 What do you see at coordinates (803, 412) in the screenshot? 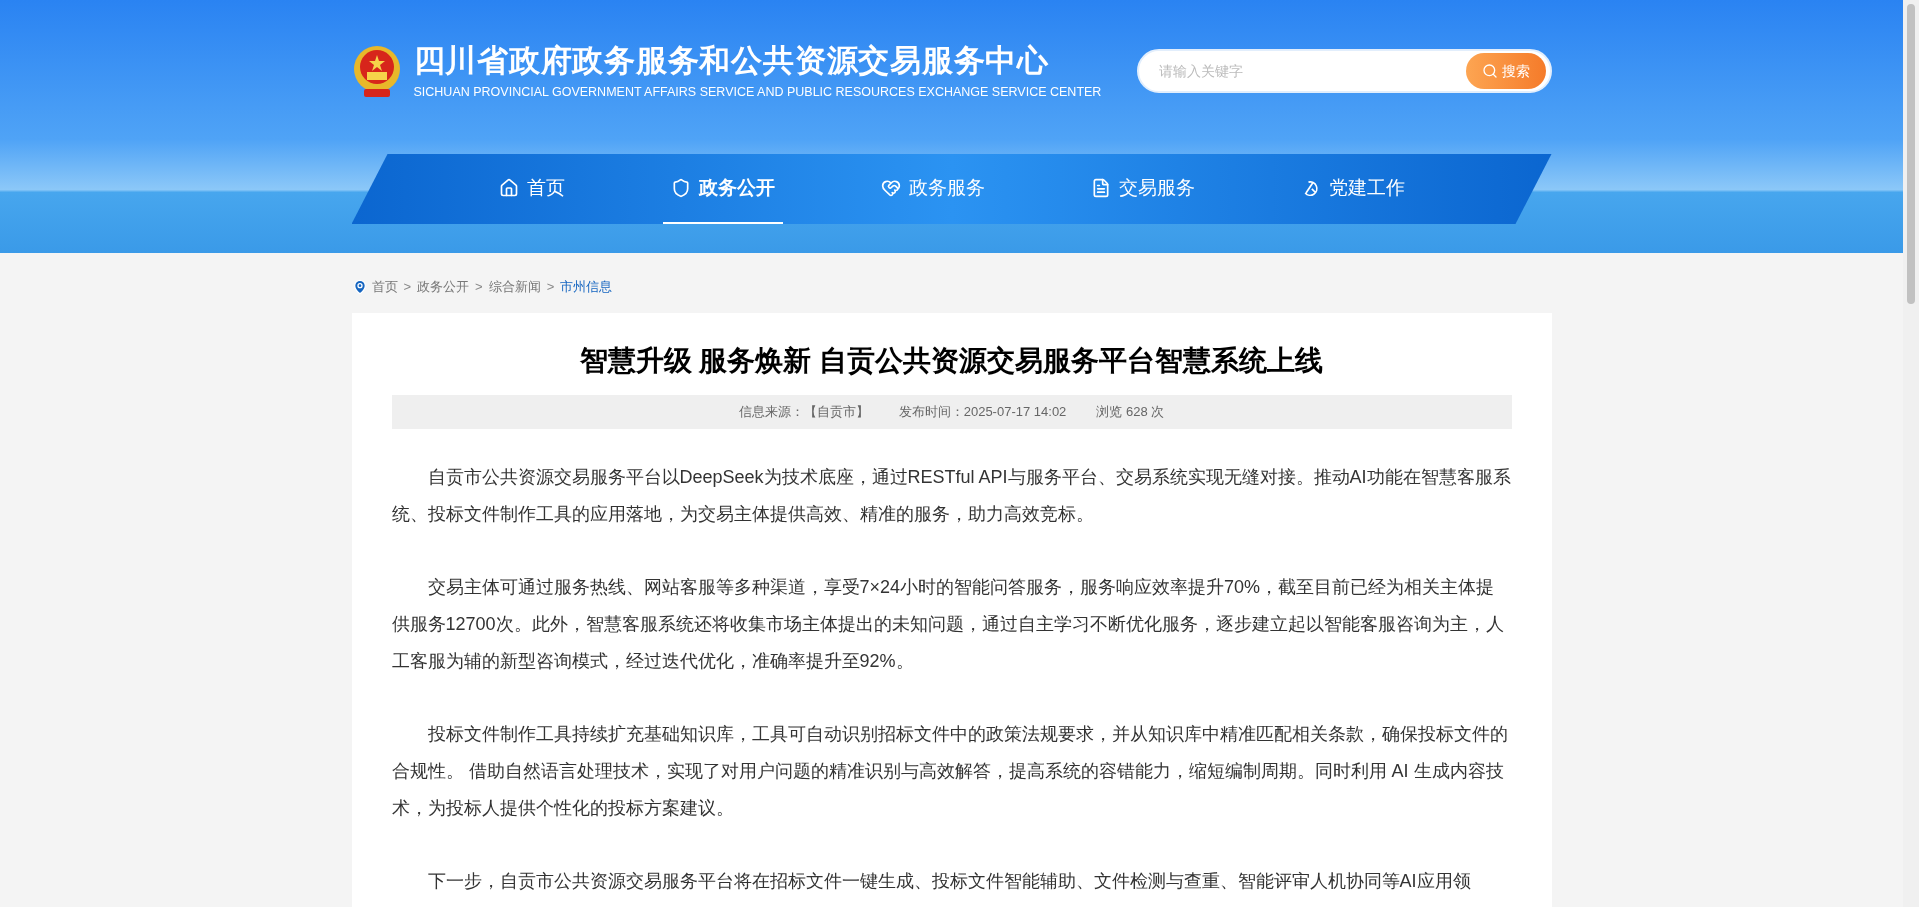
I see `meta-text: 信息来源：【自贡市】` at bounding box center [803, 412].